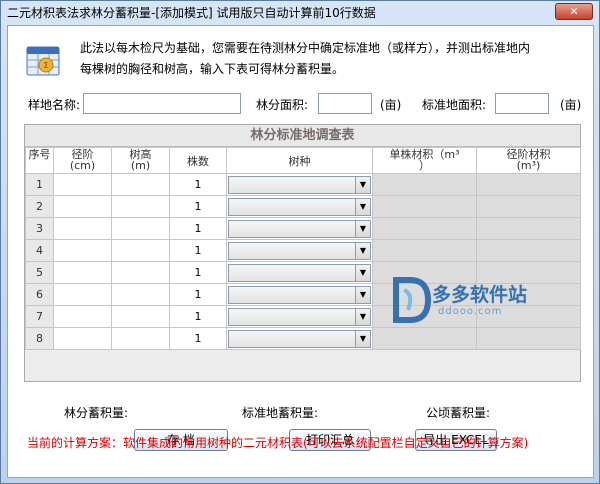  I want to click on row-index: 6, so click(39, 294).